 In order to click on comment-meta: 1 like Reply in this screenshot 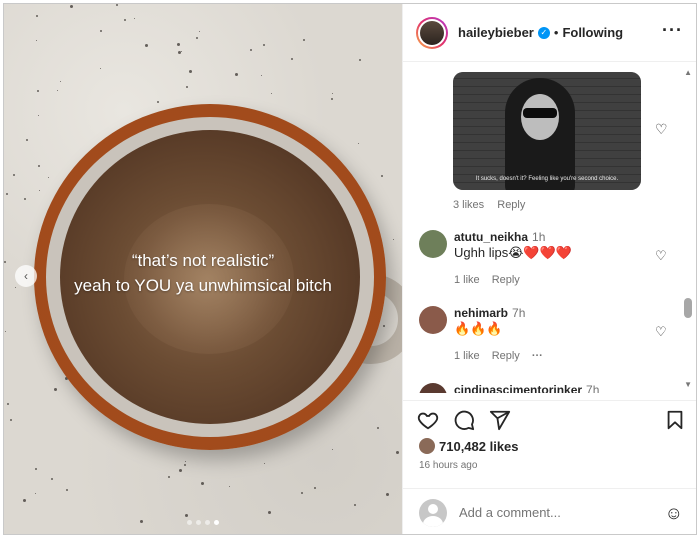, I will do `click(487, 280)`.